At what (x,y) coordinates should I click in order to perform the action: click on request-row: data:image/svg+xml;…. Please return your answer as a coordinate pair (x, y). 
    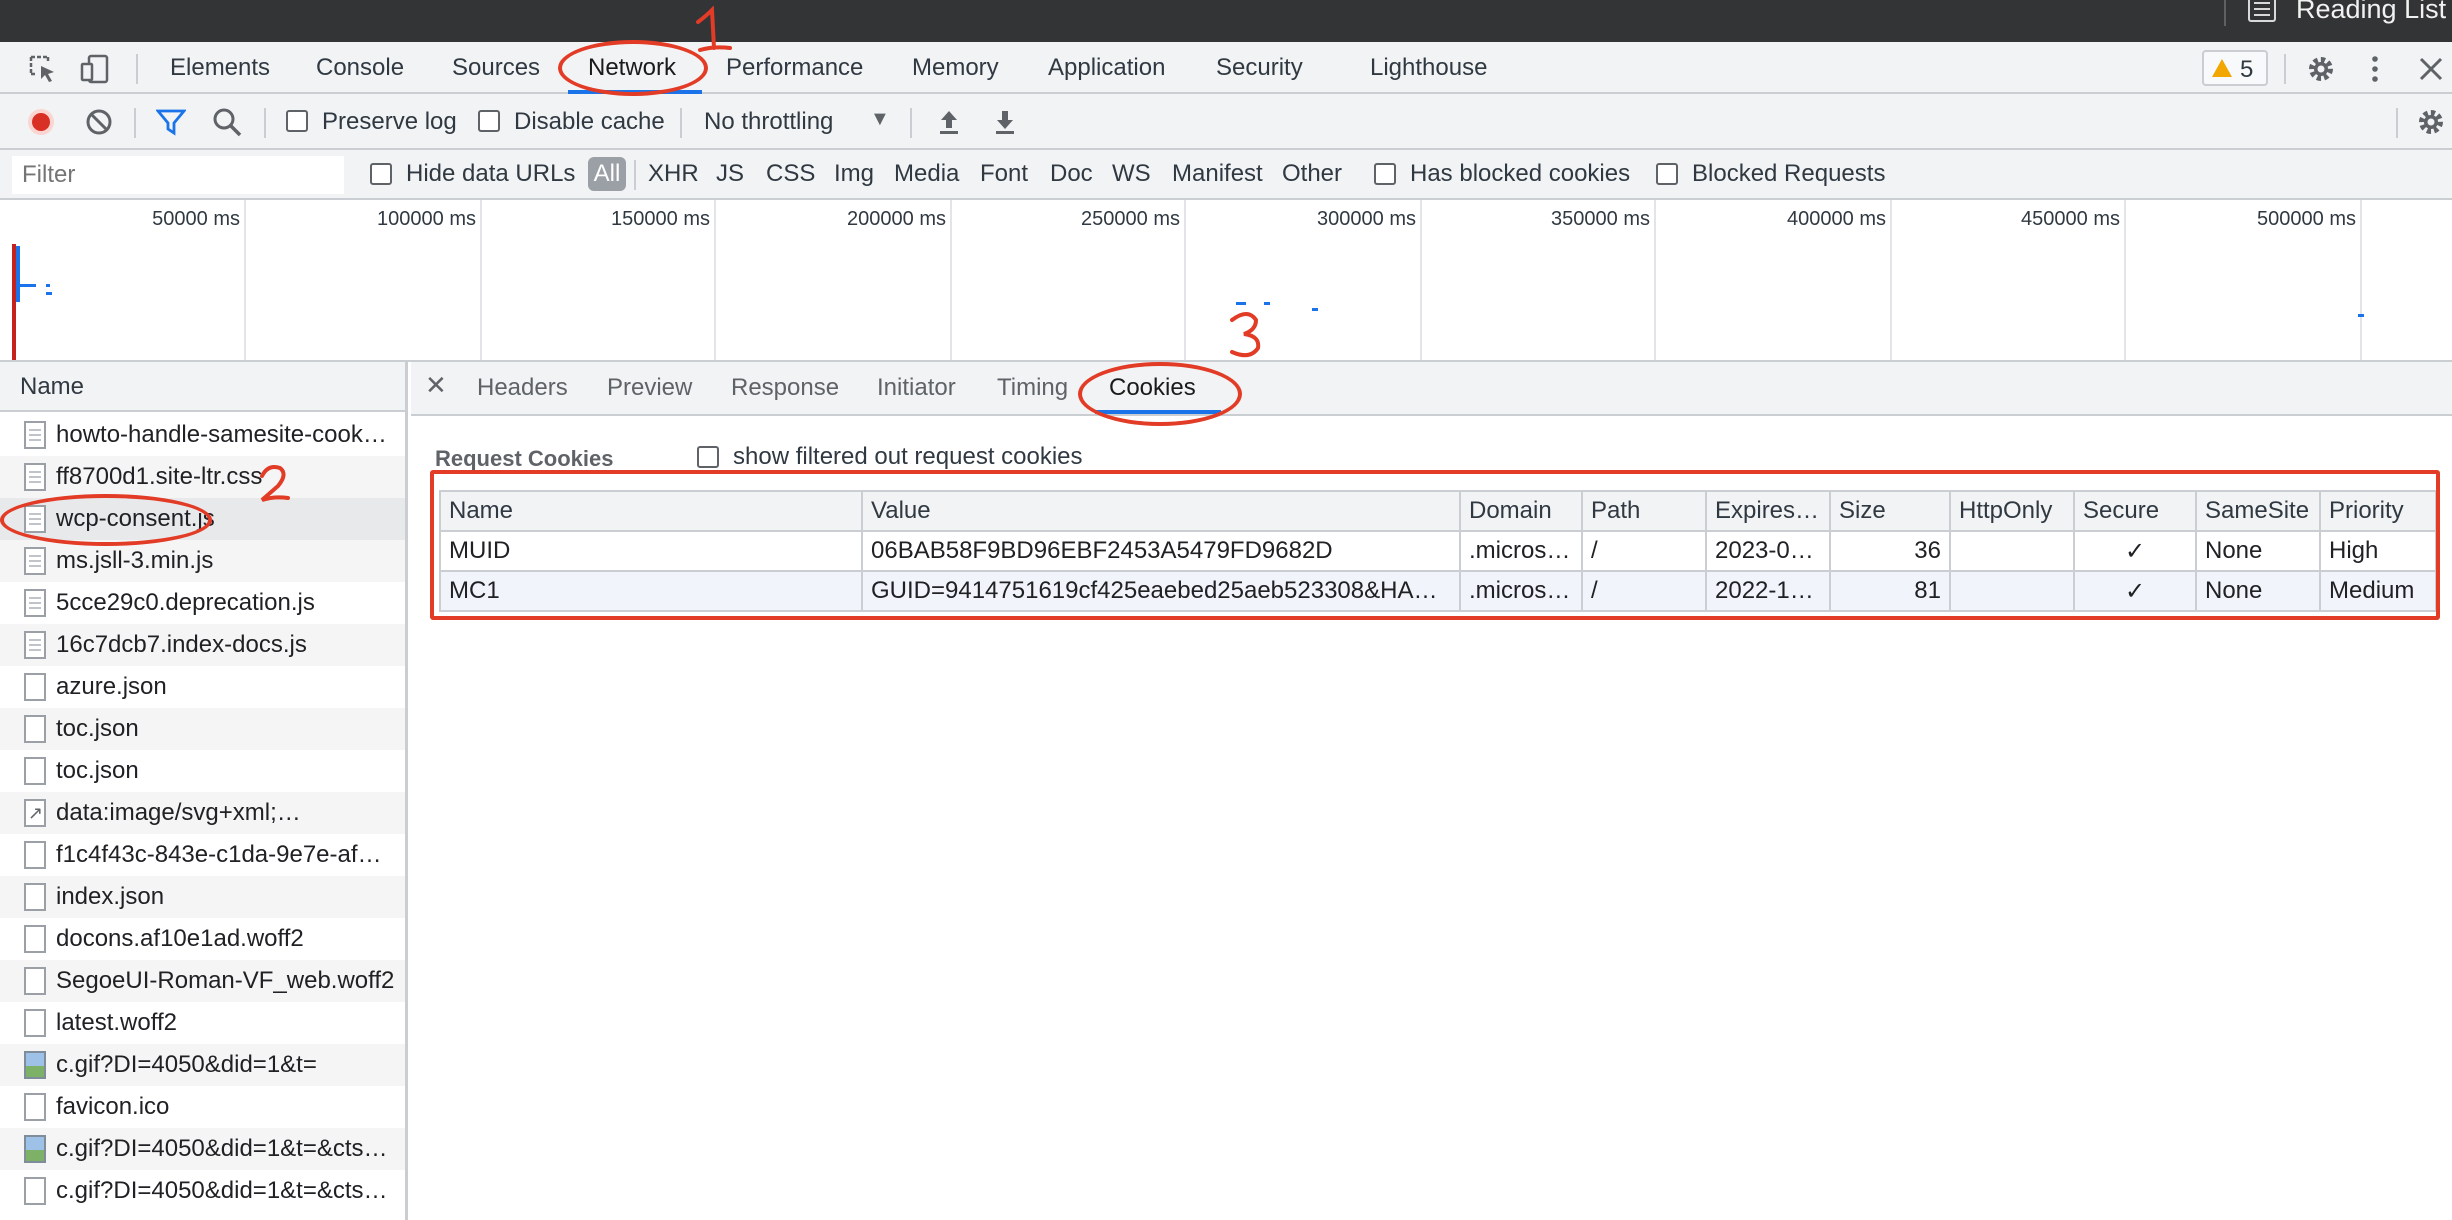
    Looking at the image, I should click on (202, 813).